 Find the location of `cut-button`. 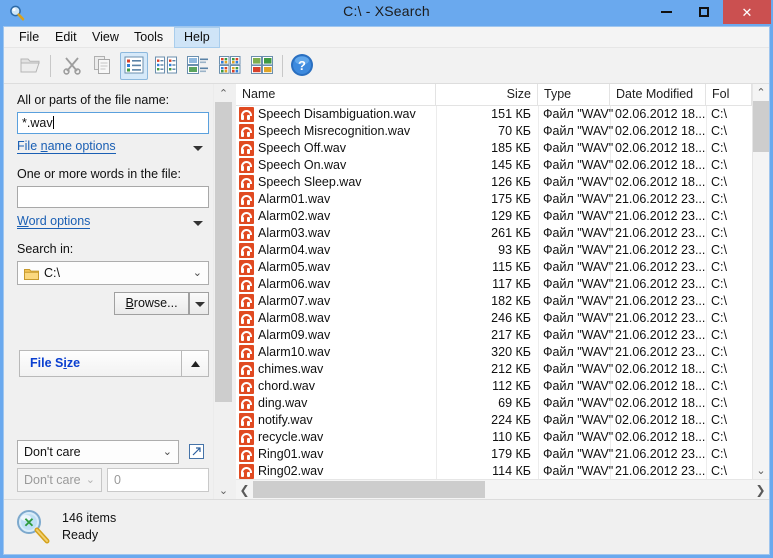

cut-button is located at coordinates (72, 66).